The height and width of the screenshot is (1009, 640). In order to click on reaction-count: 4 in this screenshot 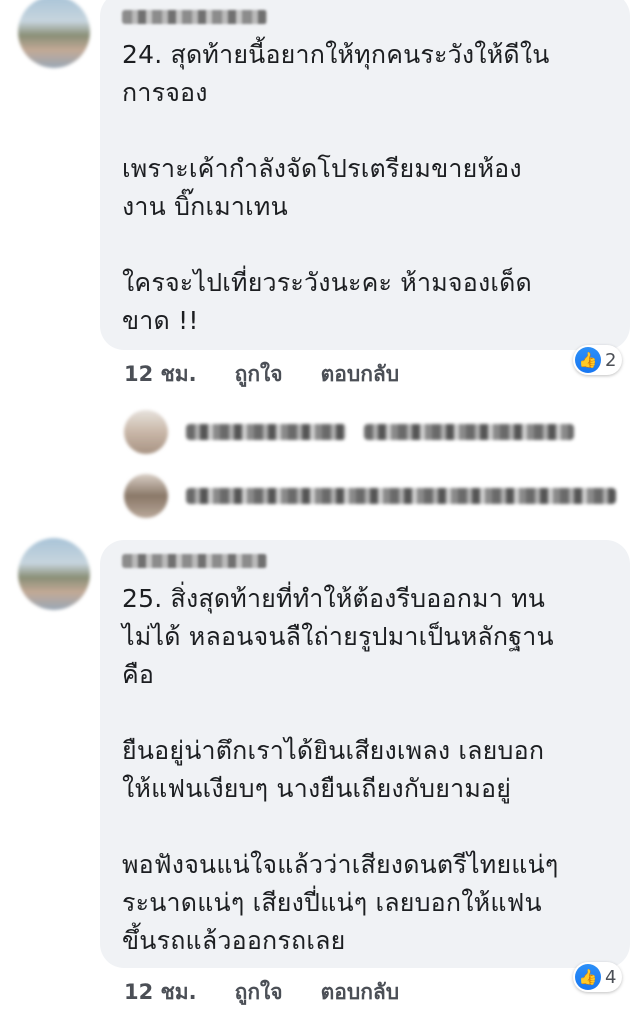, I will do `click(611, 977)`.